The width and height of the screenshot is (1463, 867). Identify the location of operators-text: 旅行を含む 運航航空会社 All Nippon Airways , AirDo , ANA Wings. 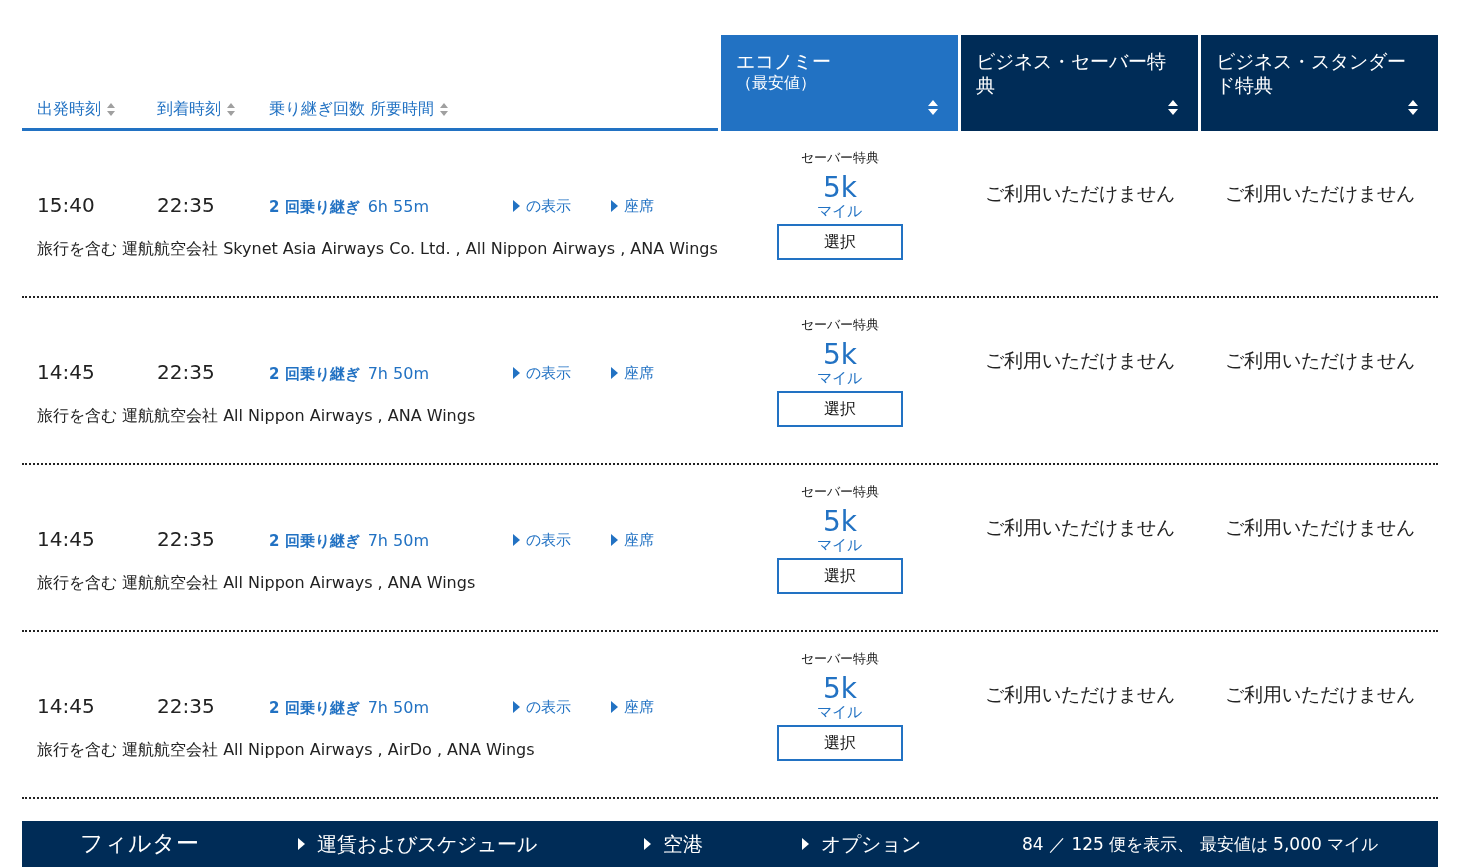
(286, 750).